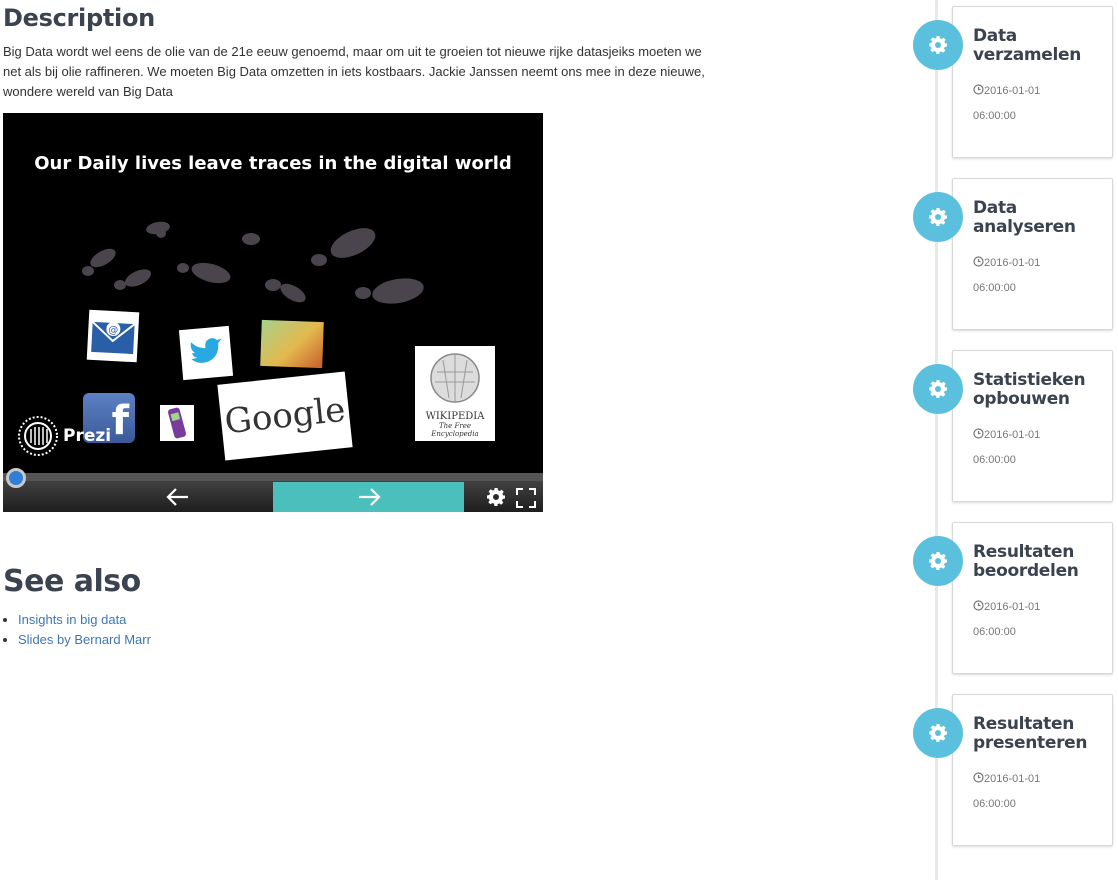 The width and height of the screenshot is (1118, 880). I want to click on email-icon: @, so click(113, 336).